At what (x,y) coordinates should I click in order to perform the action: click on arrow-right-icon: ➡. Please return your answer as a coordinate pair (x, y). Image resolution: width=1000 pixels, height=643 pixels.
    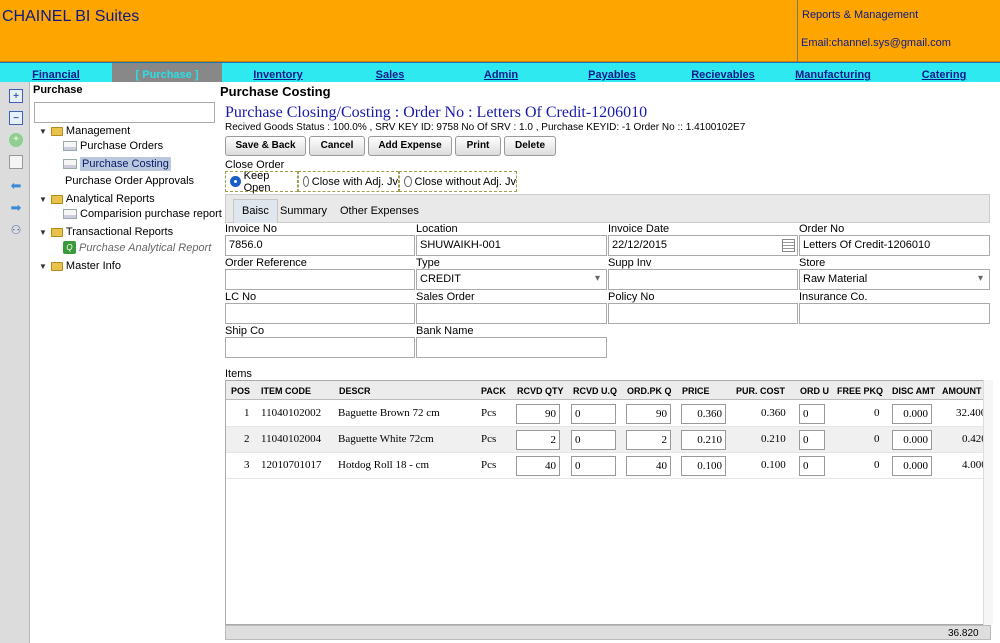
    Looking at the image, I should click on (16, 208).